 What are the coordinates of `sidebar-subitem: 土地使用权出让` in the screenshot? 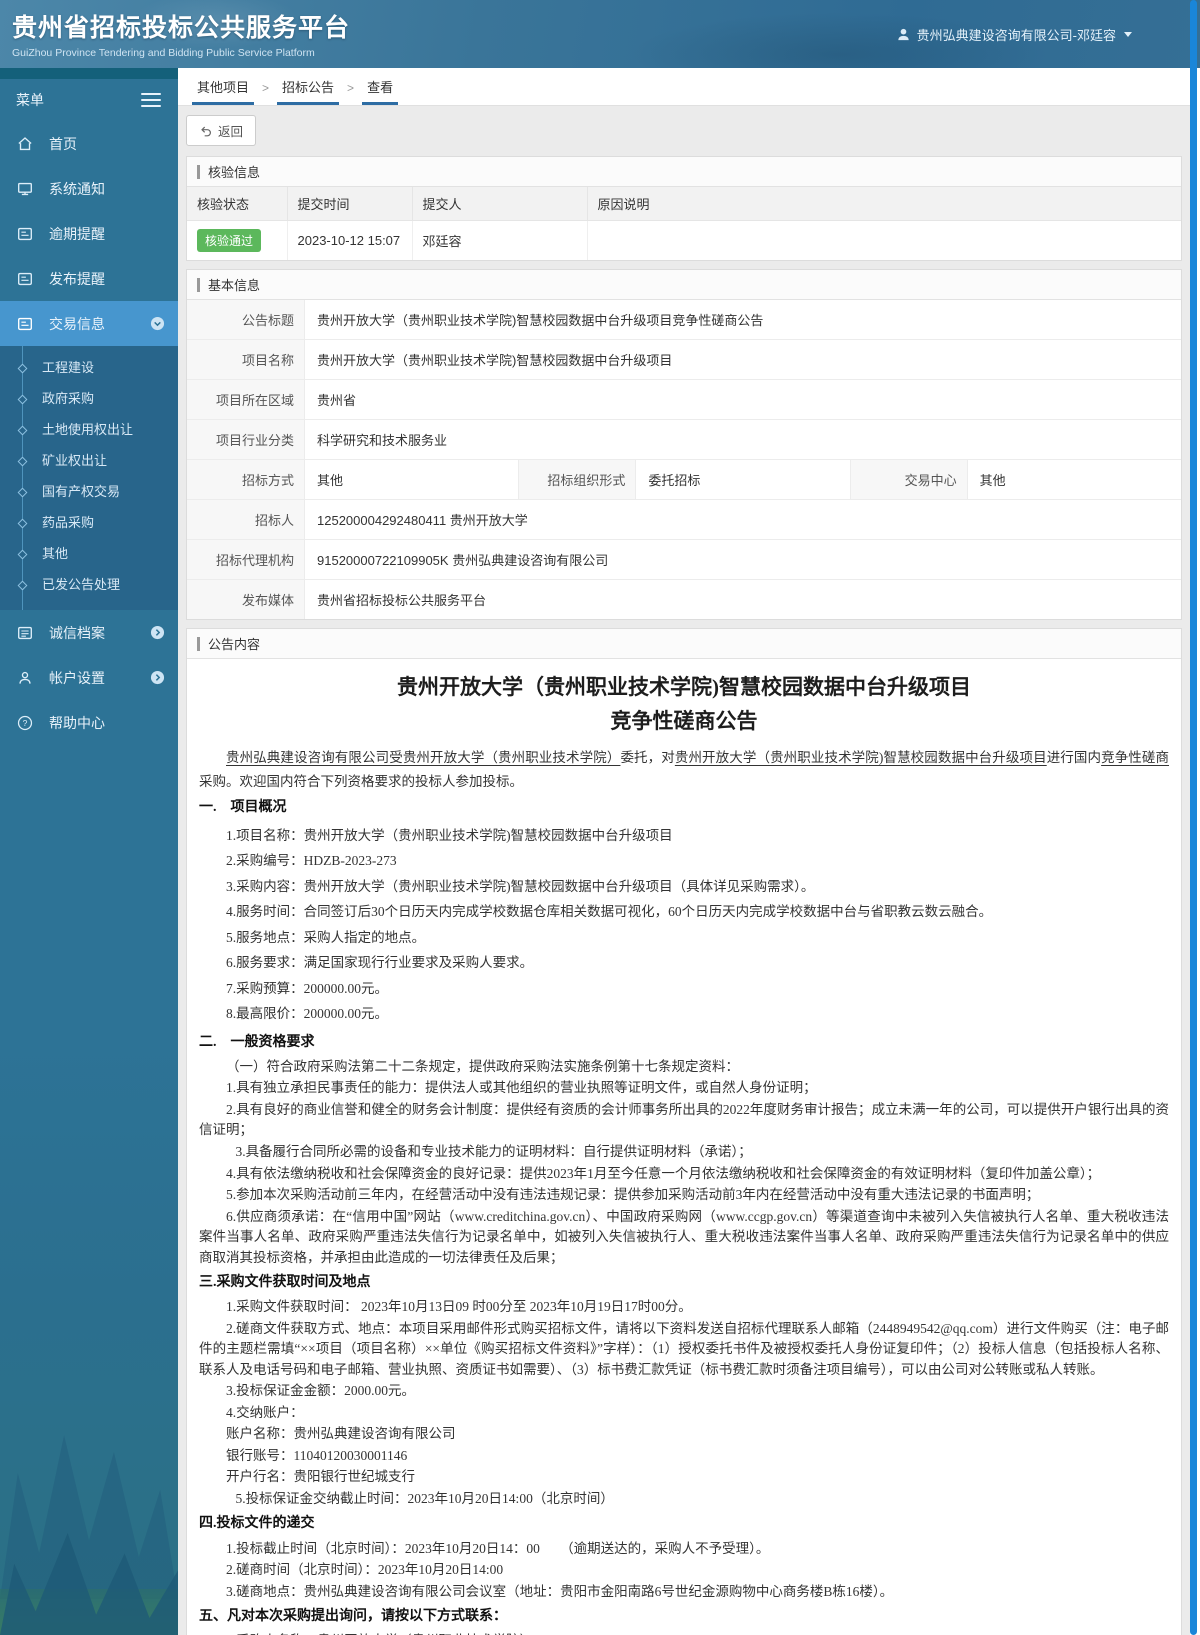 It's located at (89, 429).